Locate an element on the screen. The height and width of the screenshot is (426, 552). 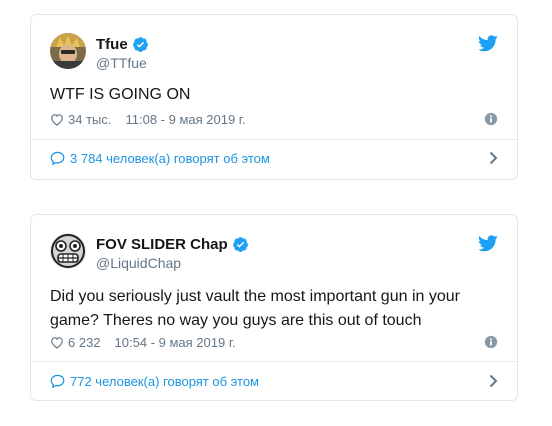
tweet-header: Tfue @TTfue is located at coordinates (274, 53).